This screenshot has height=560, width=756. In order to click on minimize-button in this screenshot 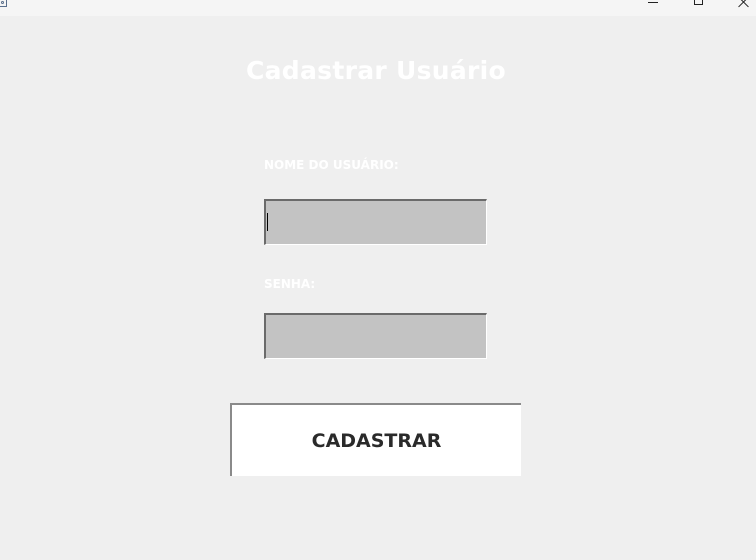, I will do `click(653, 8)`.